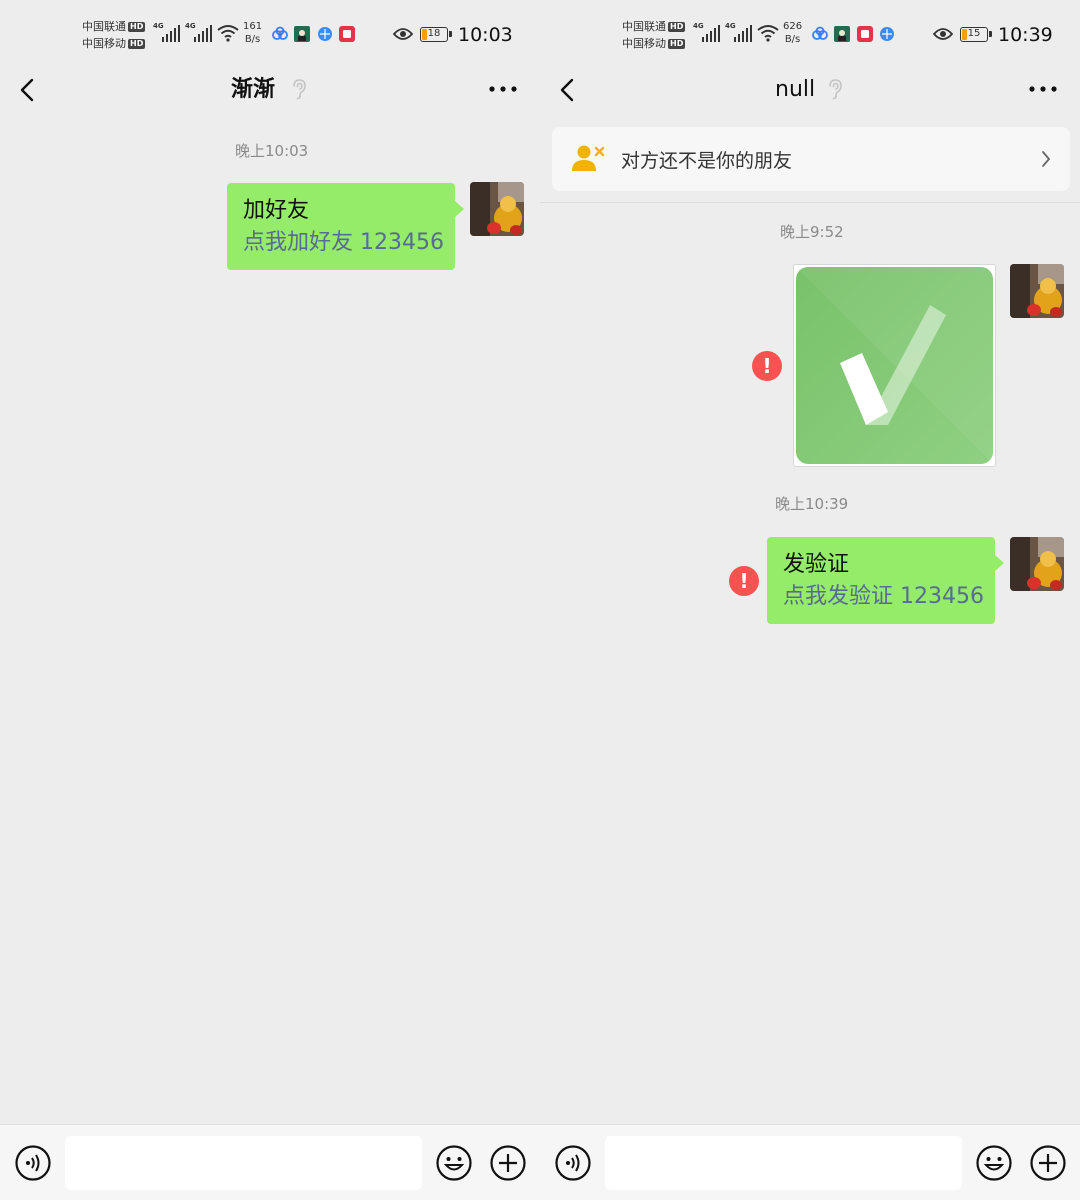 Image resolution: width=1080 pixels, height=1200 pixels. What do you see at coordinates (707, 161) in the screenshot?
I see `banner-text: 对方还不是你的朋友` at bounding box center [707, 161].